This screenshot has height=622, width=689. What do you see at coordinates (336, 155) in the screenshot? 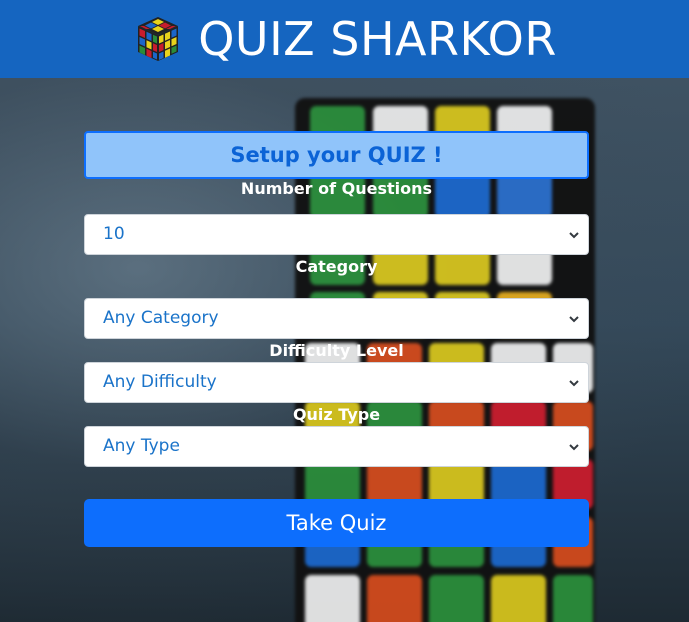
I see `form-title: Setup your QUIZ !` at bounding box center [336, 155].